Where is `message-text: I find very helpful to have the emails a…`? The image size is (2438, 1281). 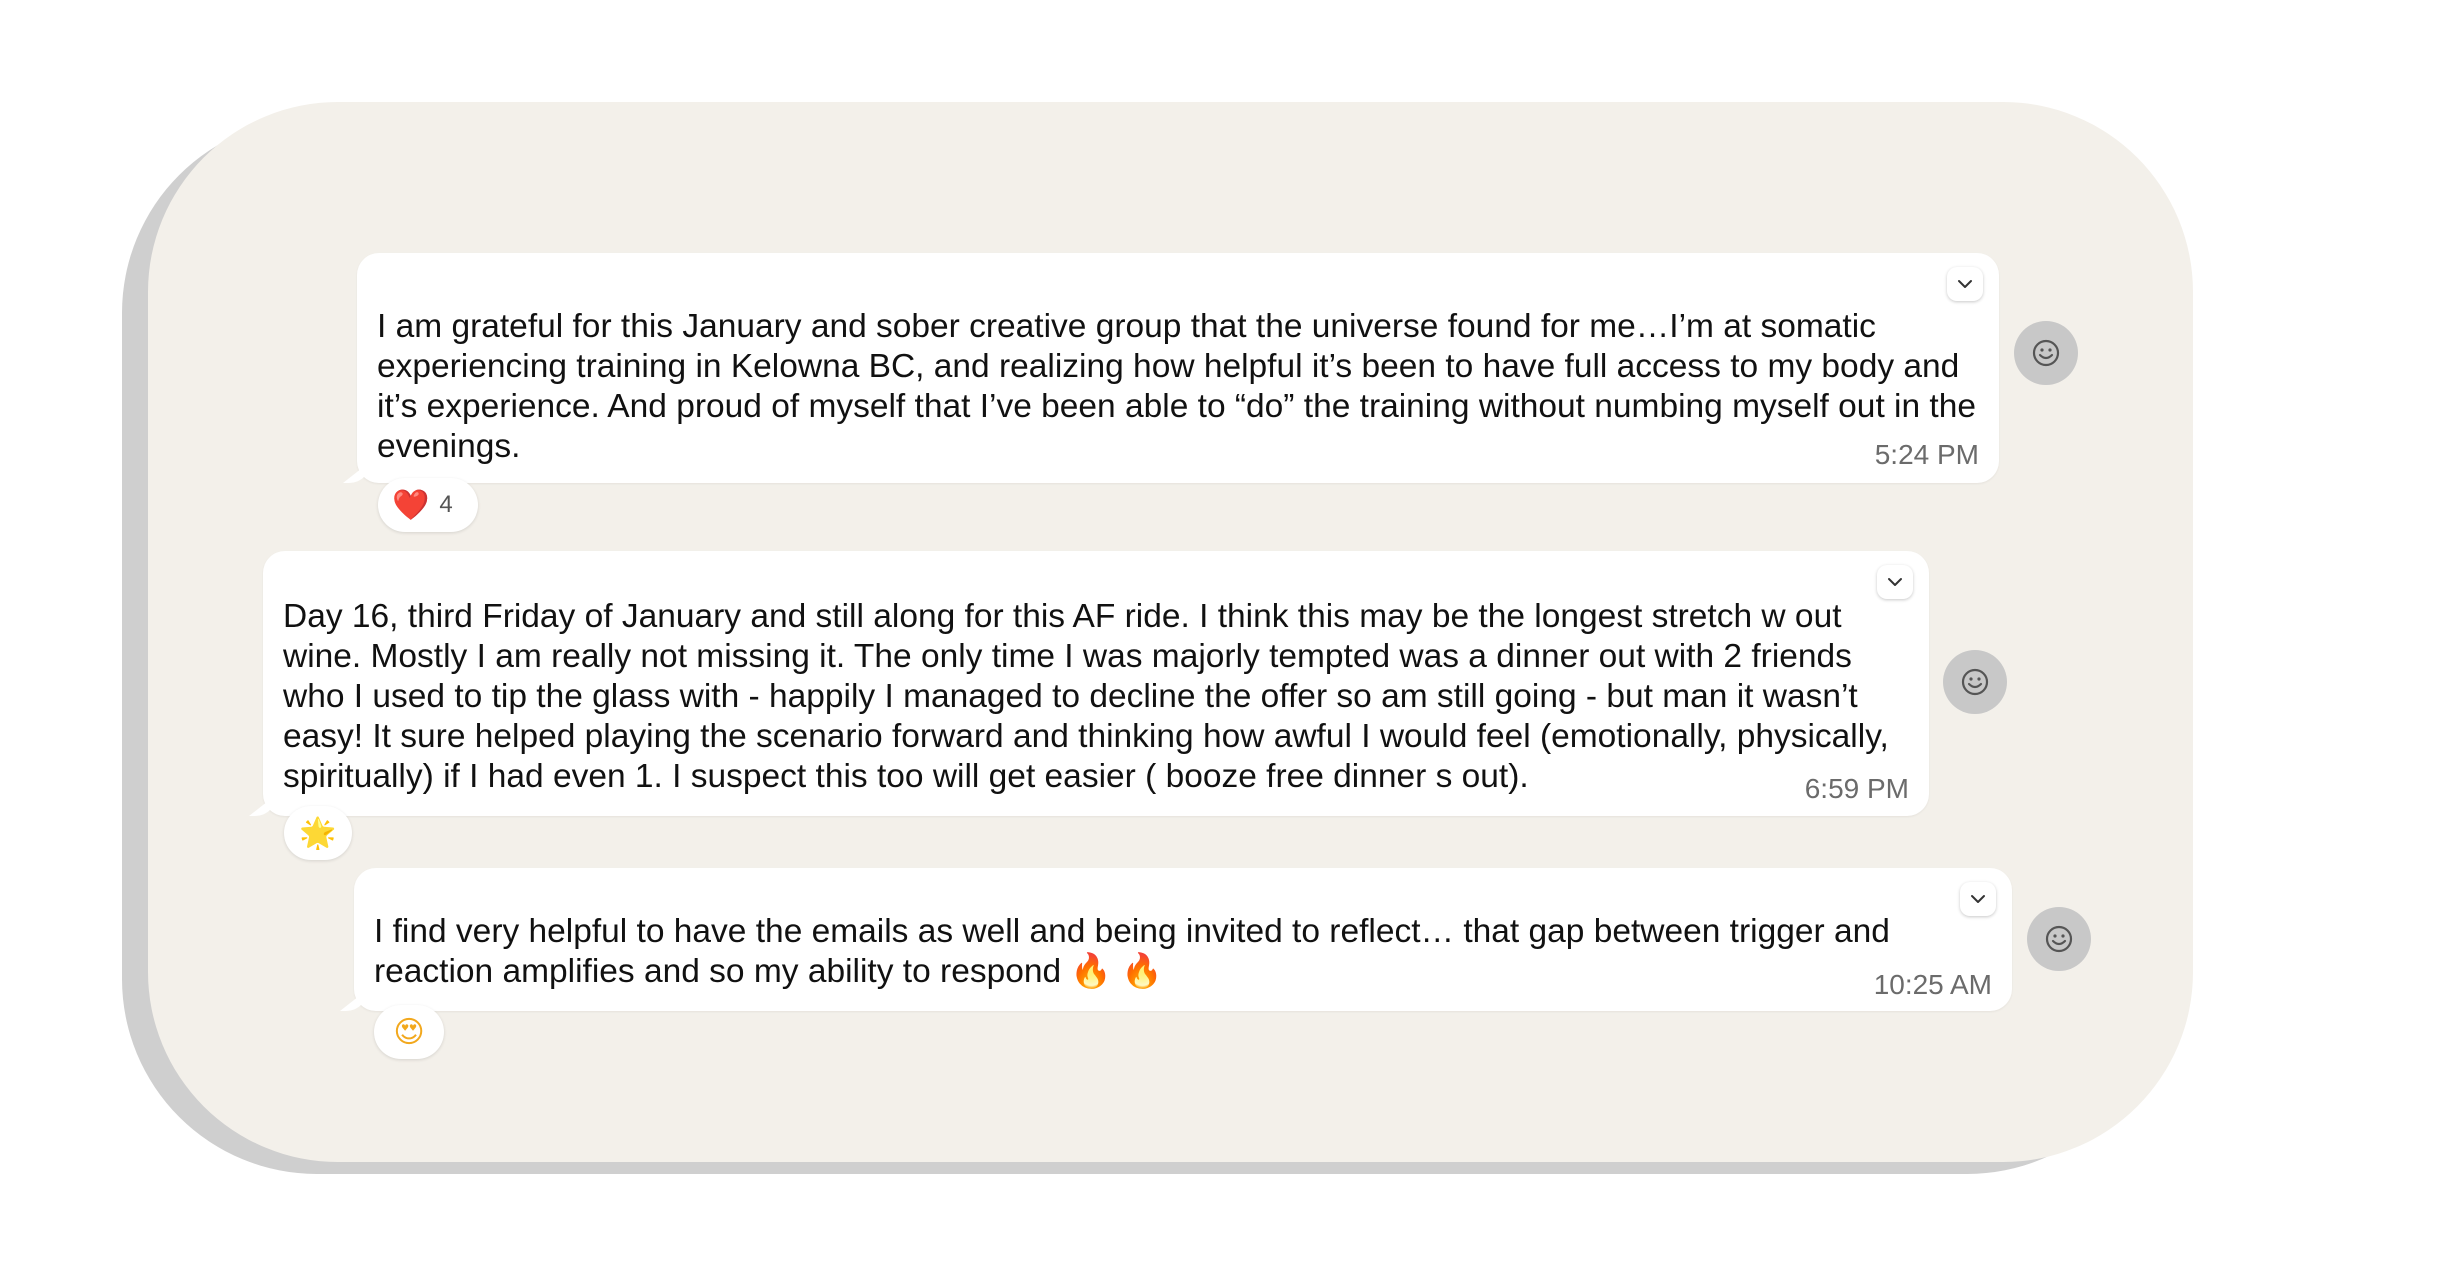 message-text: I find very helpful to have the emails a… is located at coordinates (1137, 951).